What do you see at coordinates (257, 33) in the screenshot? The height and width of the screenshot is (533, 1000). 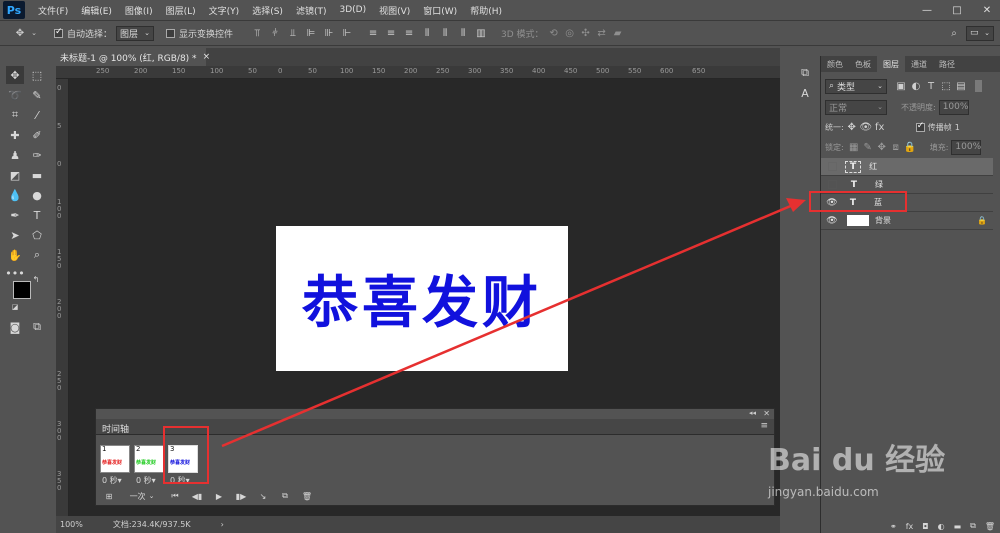 I see `align-top-icon: ⫪` at bounding box center [257, 33].